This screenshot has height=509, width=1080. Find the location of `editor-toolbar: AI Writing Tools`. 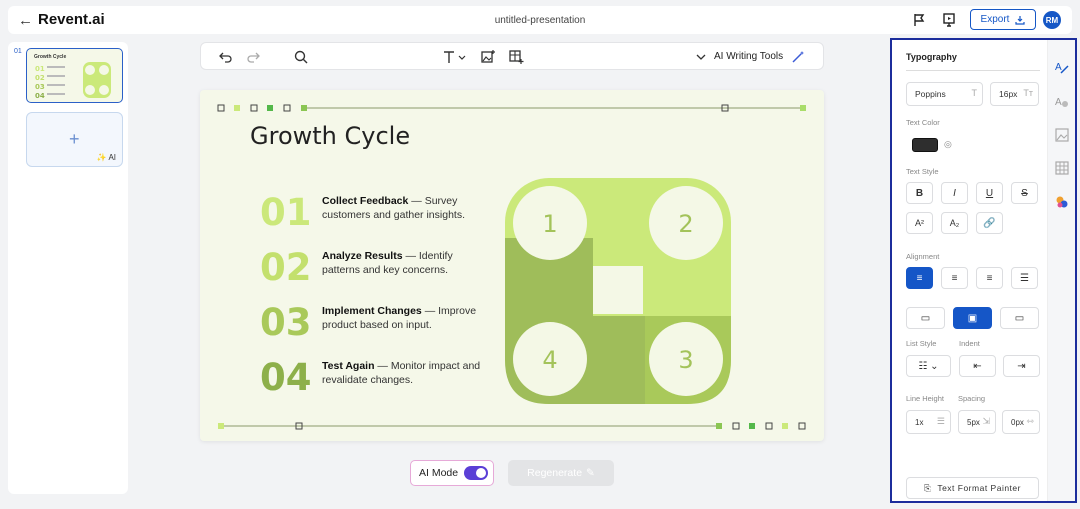

editor-toolbar: AI Writing Tools is located at coordinates (512, 56).